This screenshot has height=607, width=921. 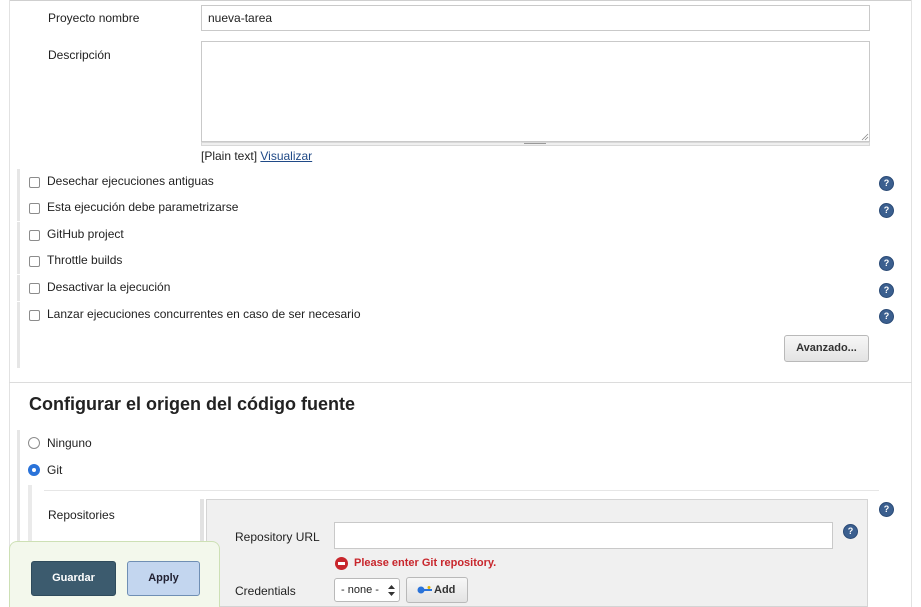 What do you see at coordinates (109, 287) in the screenshot?
I see `option-label: Desactivar la ejecución` at bounding box center [109, 287].